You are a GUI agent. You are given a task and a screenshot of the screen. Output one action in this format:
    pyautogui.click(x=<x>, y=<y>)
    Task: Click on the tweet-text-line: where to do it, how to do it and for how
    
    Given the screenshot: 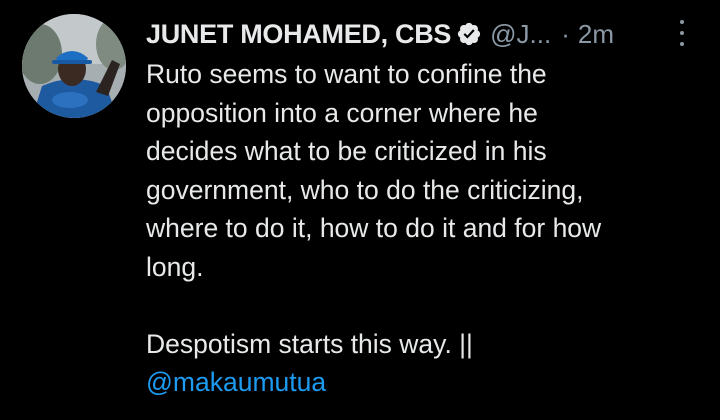 What is the action you would take?
    pyautogui.click(x=374, y=228)
    